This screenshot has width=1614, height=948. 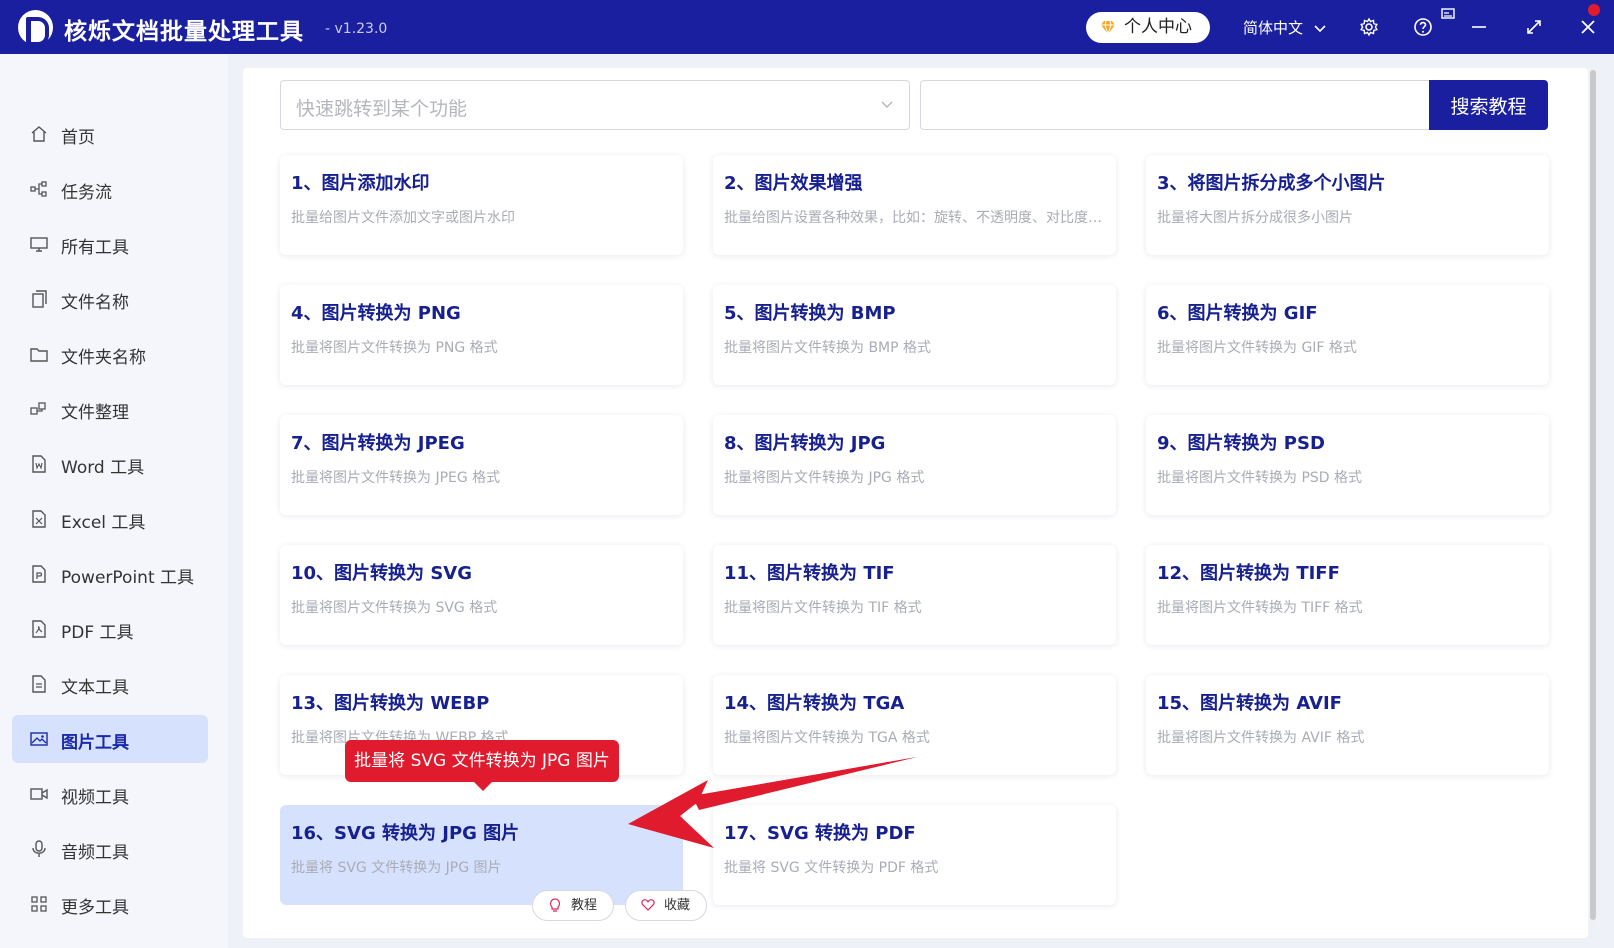 What do you see at coordinates (39, 299) in the screenshot?
I see `file-copy-icon` at bounding box center [39, 299].